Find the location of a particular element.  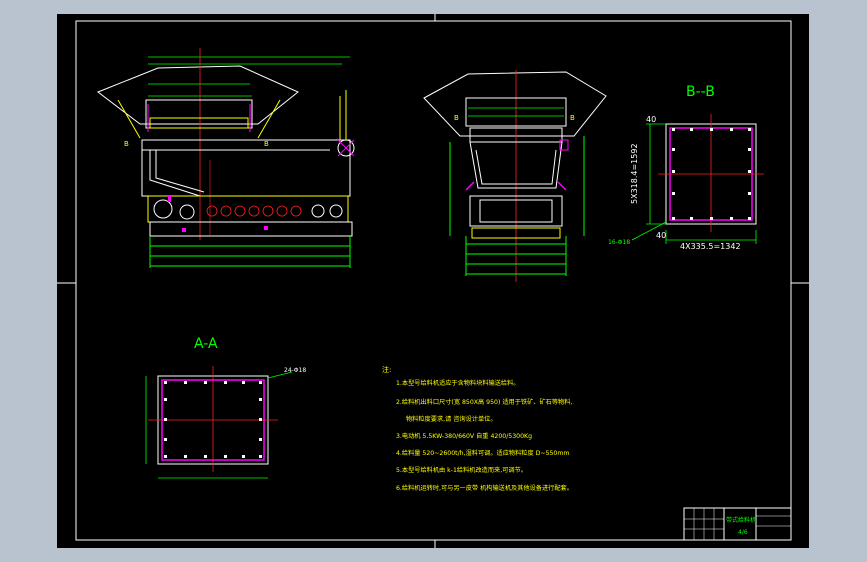

note-line-2: 2.给料机出料口尺寸(宽 850X高 950) 适用于铁矿、矿石等物料, is located at coordinates (484, 402).